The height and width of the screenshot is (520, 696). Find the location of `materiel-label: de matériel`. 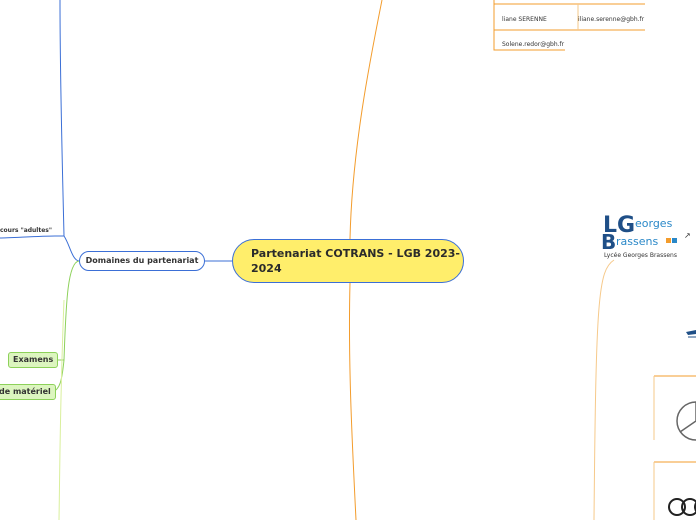

materiel-label: de matériel is located at coordinates (25, 391).